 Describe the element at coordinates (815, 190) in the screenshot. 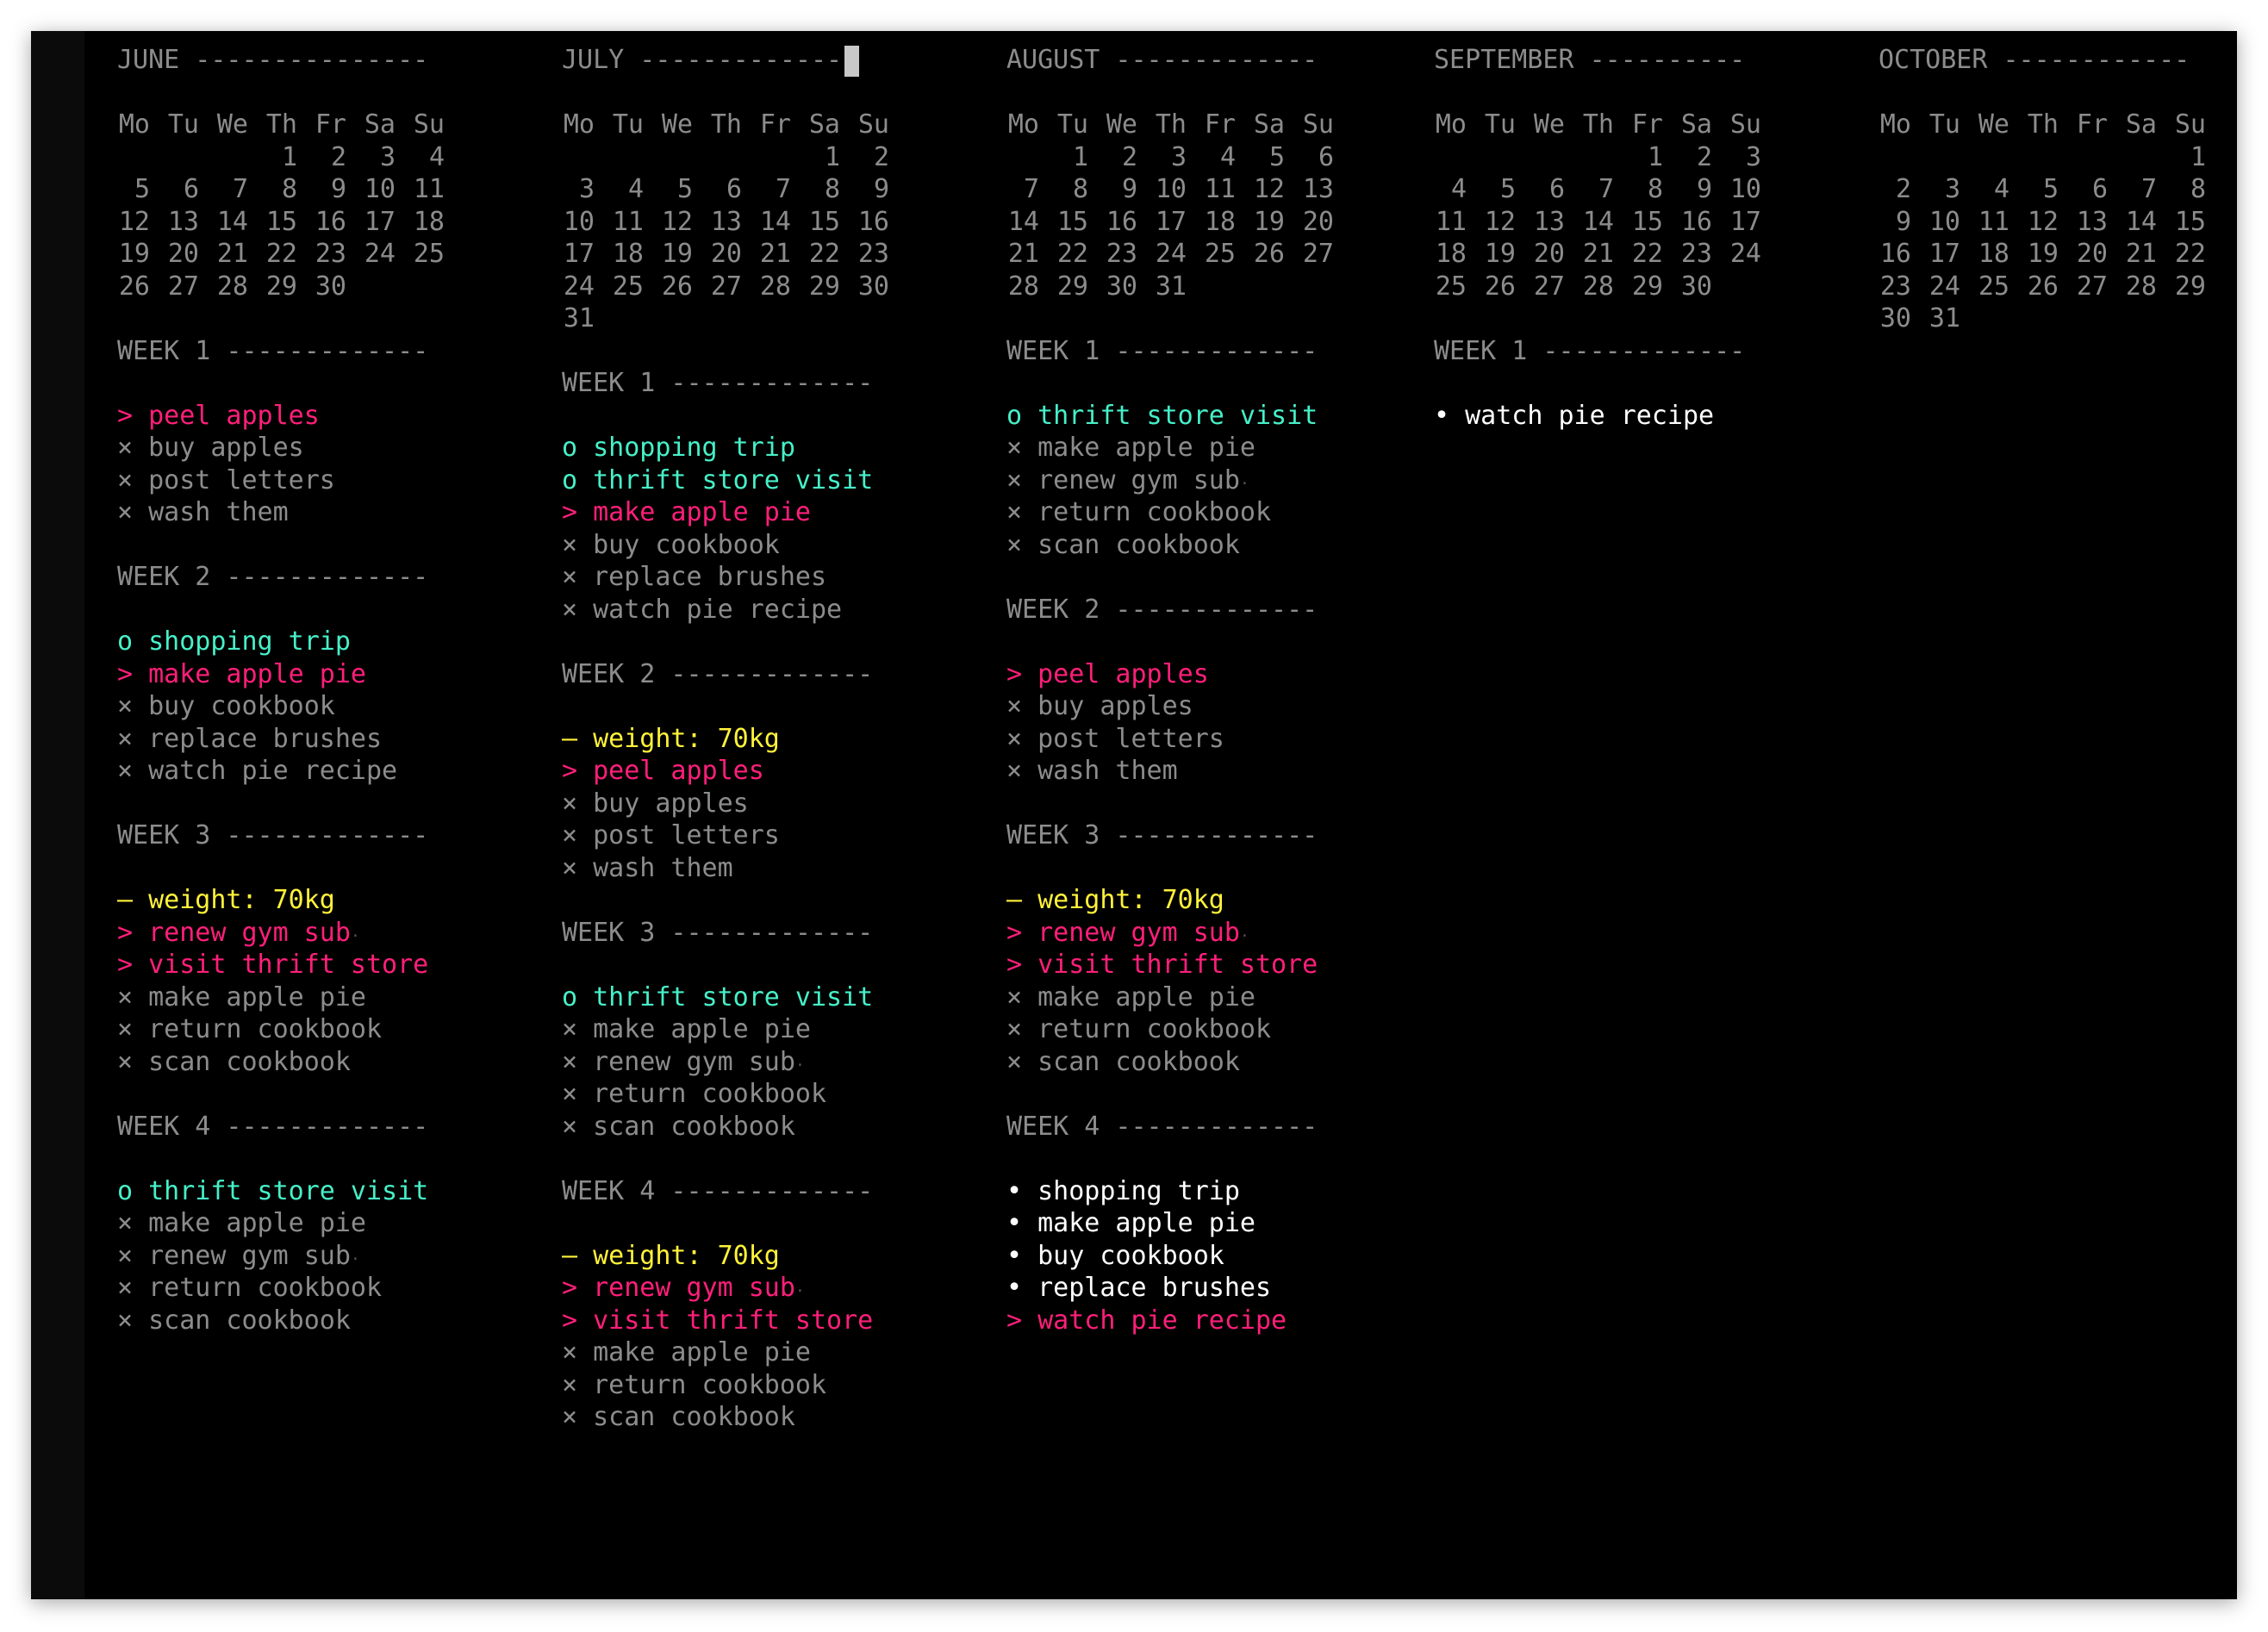

I see `calendar-day: 8` at that location.